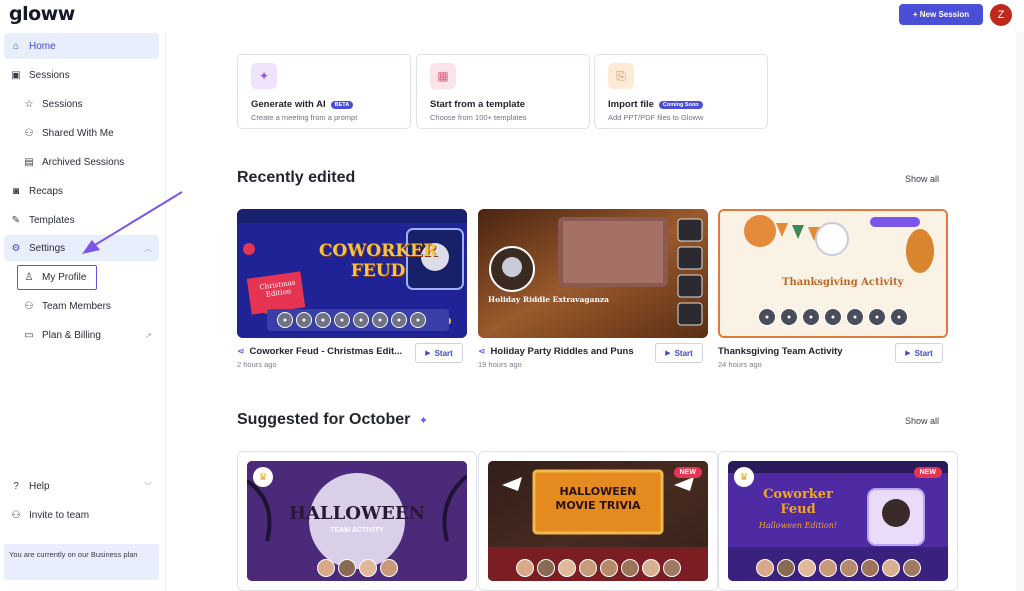 The image size is (1024, 591). Describe the element at coordinates (357, 513) in the screenshot. I see `thumb-title: HALLOWEEN` at that location.